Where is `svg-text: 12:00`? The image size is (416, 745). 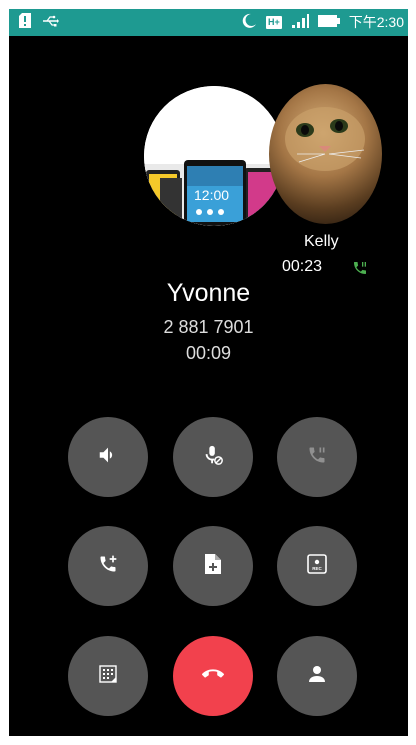
svg-text: 12:00 is located at coordinates (211, 195).